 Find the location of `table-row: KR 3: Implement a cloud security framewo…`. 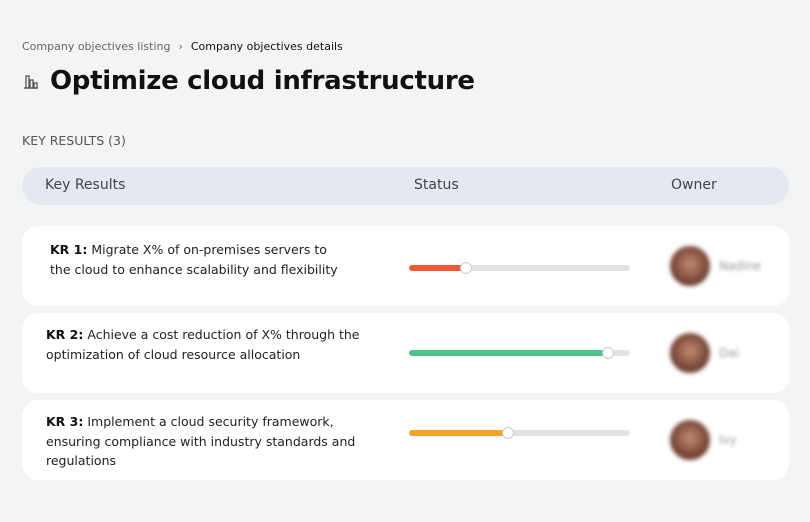

table-row: KR 3: Implement a cloud security framewo… is located at coordinates (405, 440).